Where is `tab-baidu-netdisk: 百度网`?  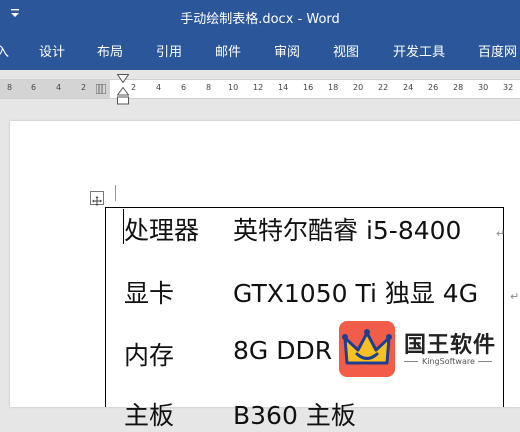 tab-baidu-netdisk: 百度网 is located at coordinates (497, 50).